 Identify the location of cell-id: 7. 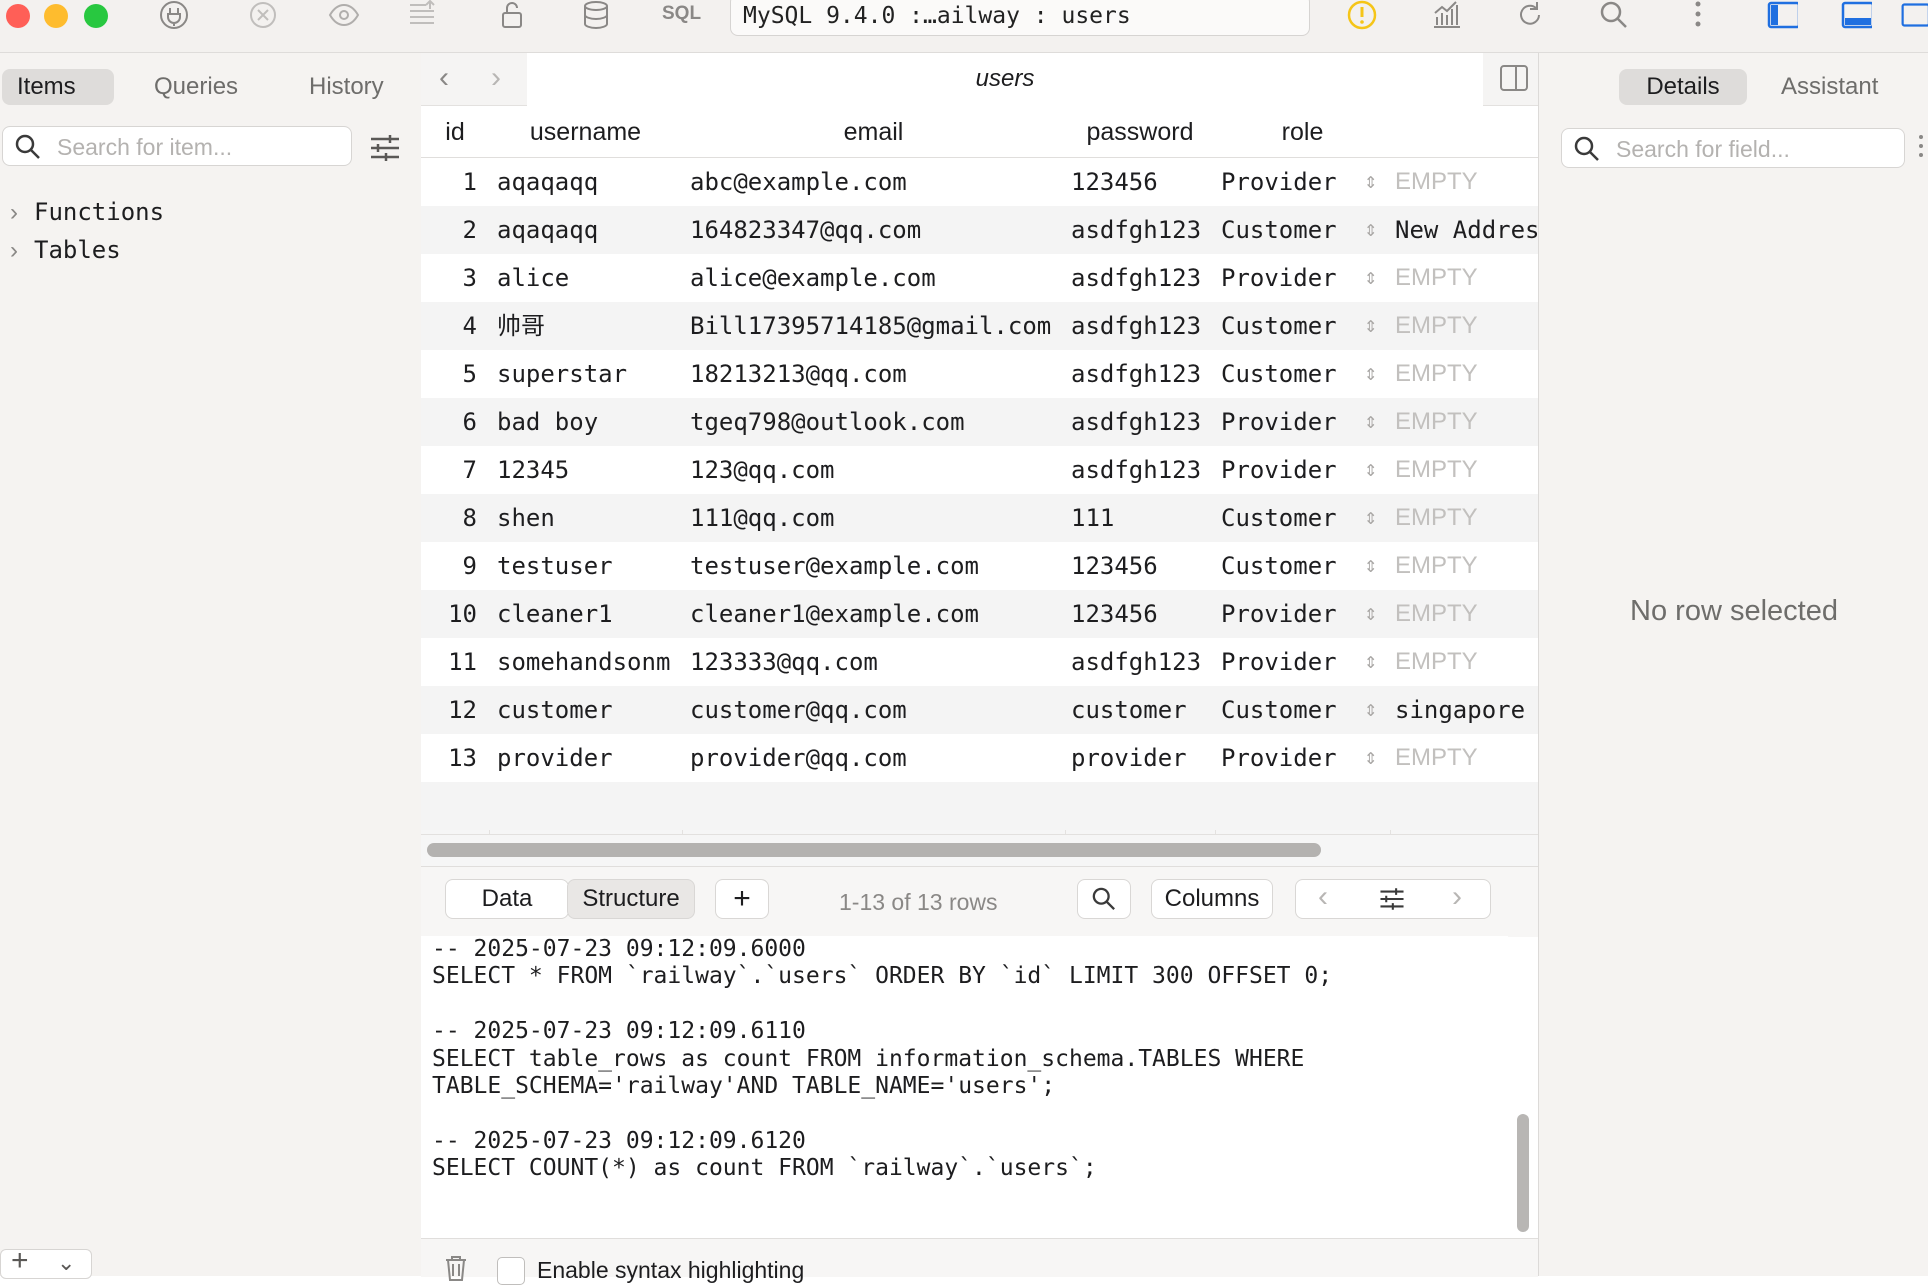
(449, 470).